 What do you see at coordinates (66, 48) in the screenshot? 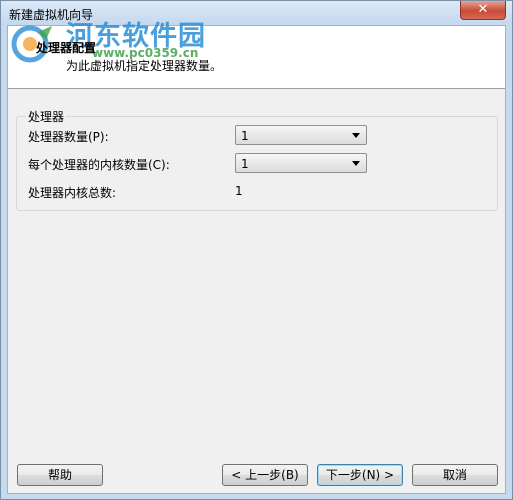
I see `page-title: 处理器配置` at bounding box center [66, 48].